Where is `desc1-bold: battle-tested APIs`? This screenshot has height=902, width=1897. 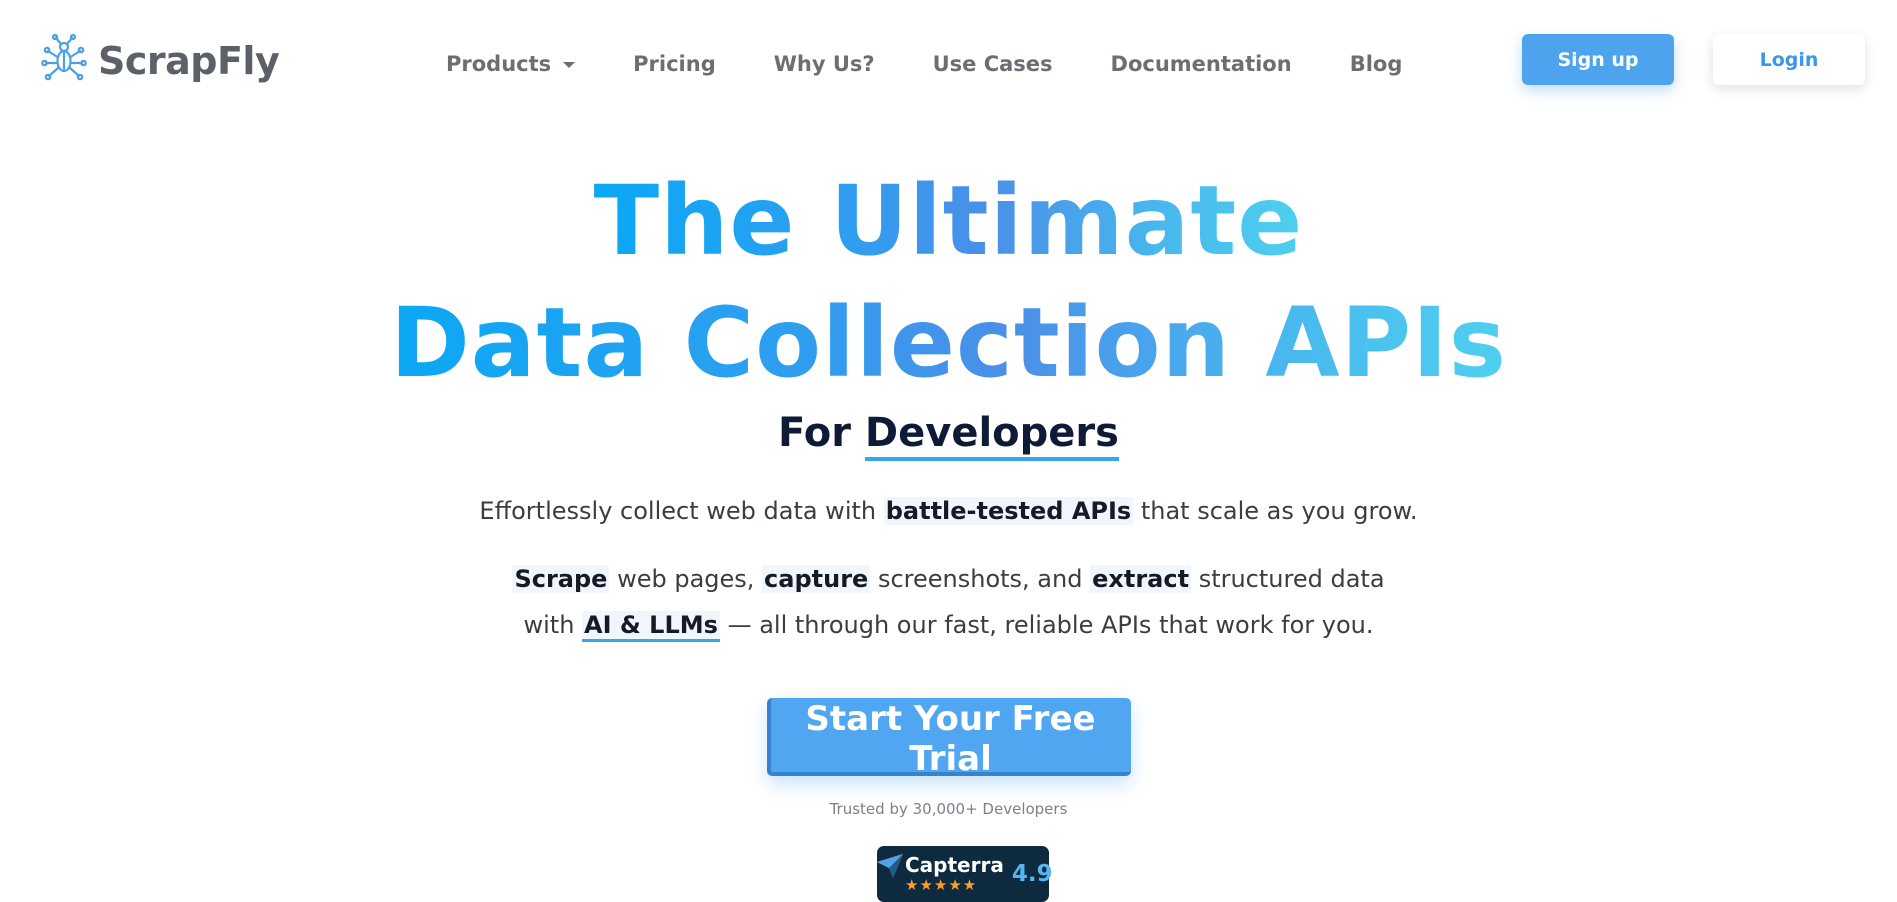
desc1-bold: battle-tested APIs is located at coordinates (1008, 511).